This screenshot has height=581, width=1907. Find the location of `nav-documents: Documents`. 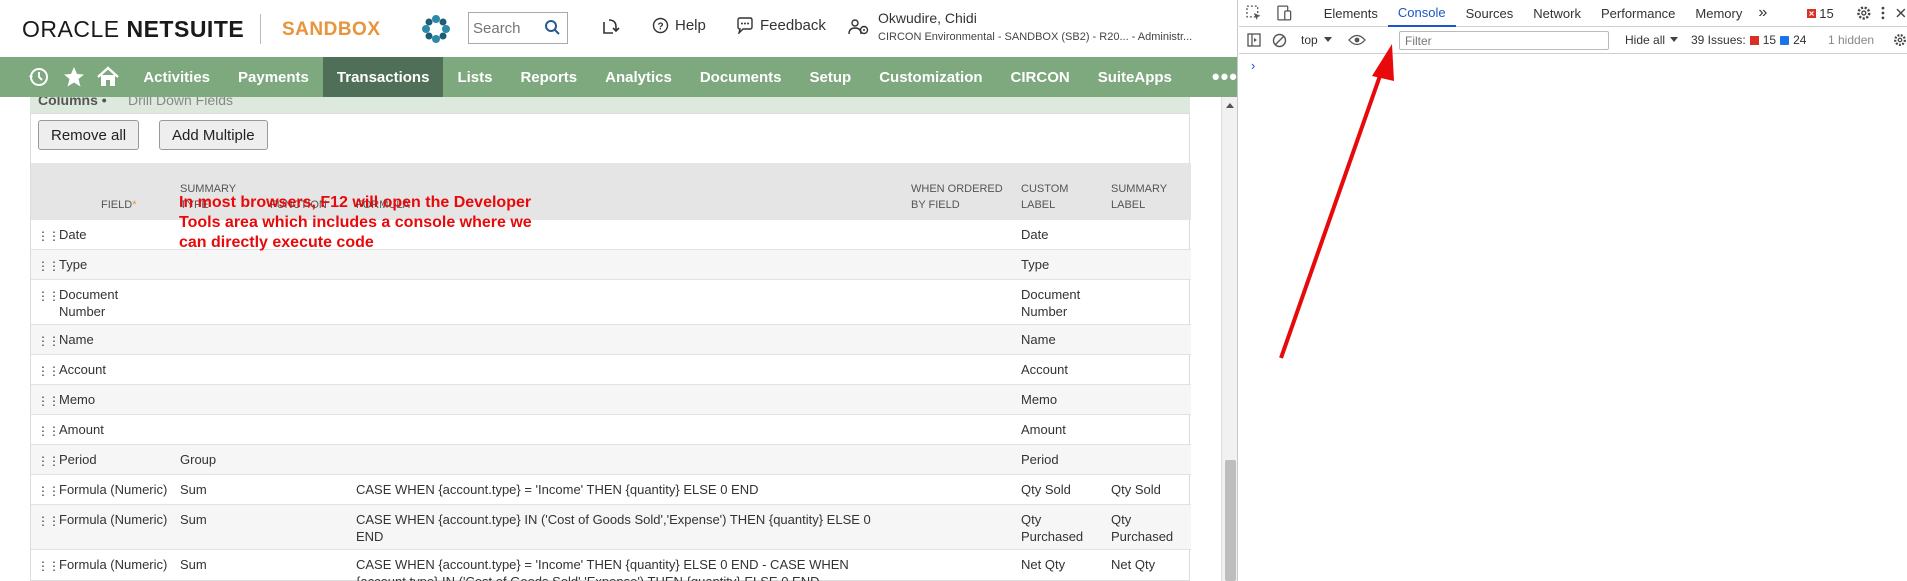

nav-documents: Documents is located at coordinates (741, 77).